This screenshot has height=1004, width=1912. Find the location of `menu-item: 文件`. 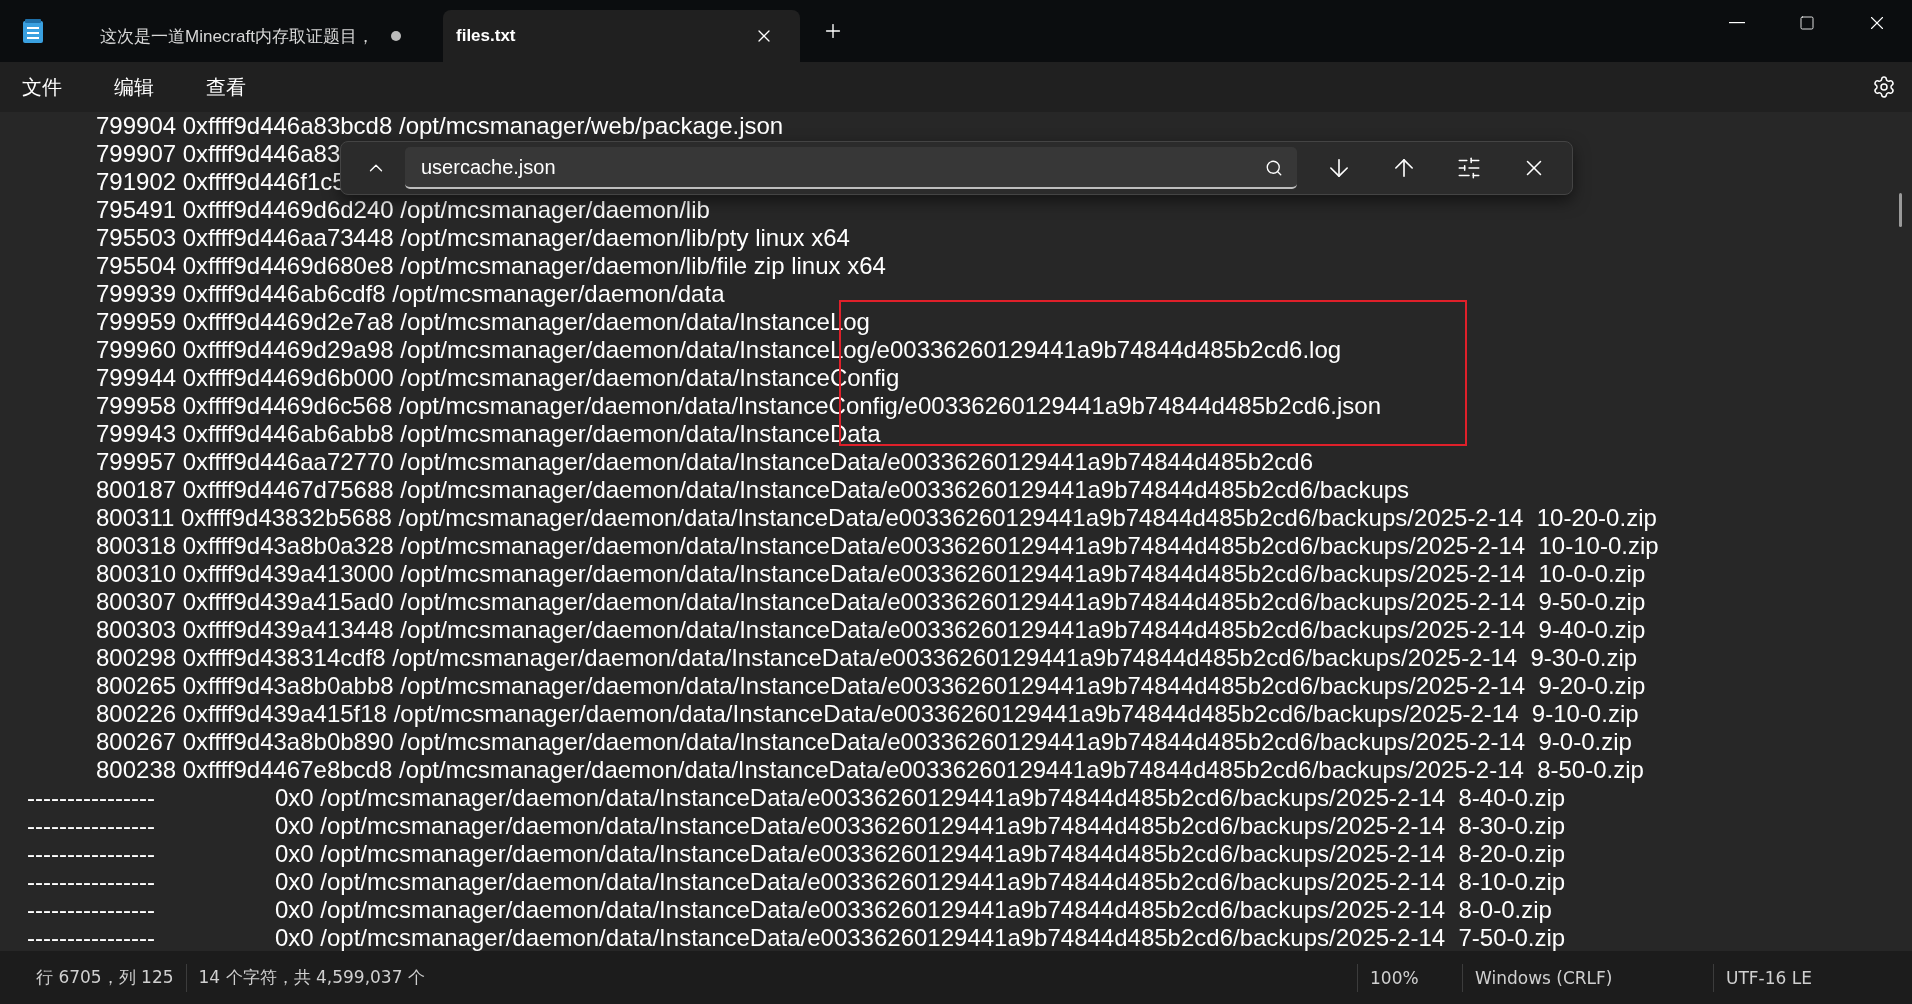

menu-item: 文件 is located at coordinates (42, 87).